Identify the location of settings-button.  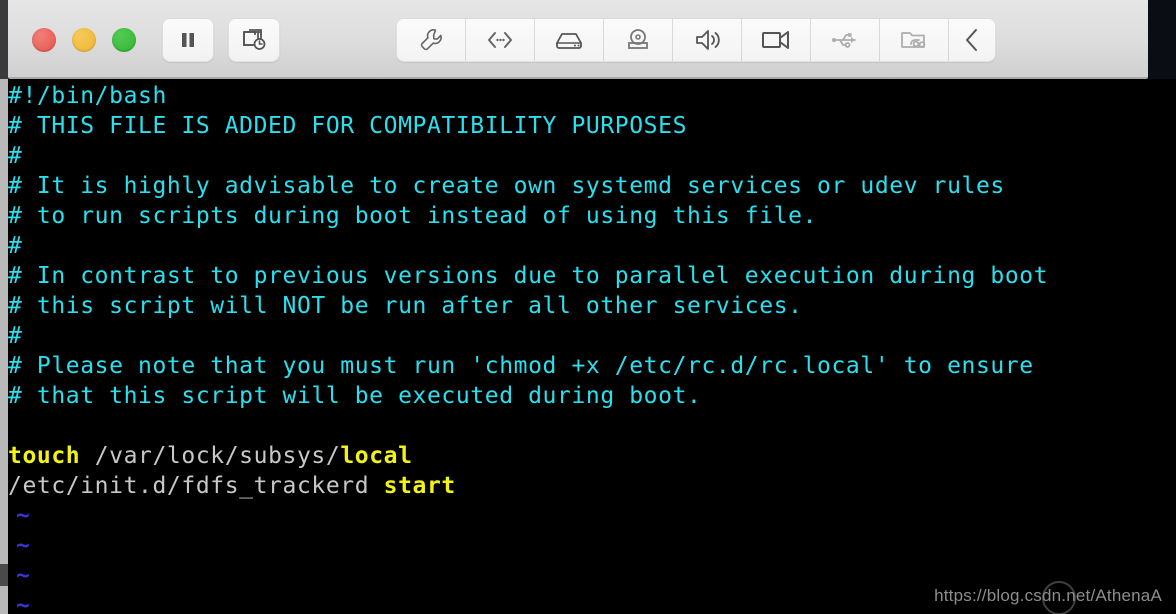
(431, 40).